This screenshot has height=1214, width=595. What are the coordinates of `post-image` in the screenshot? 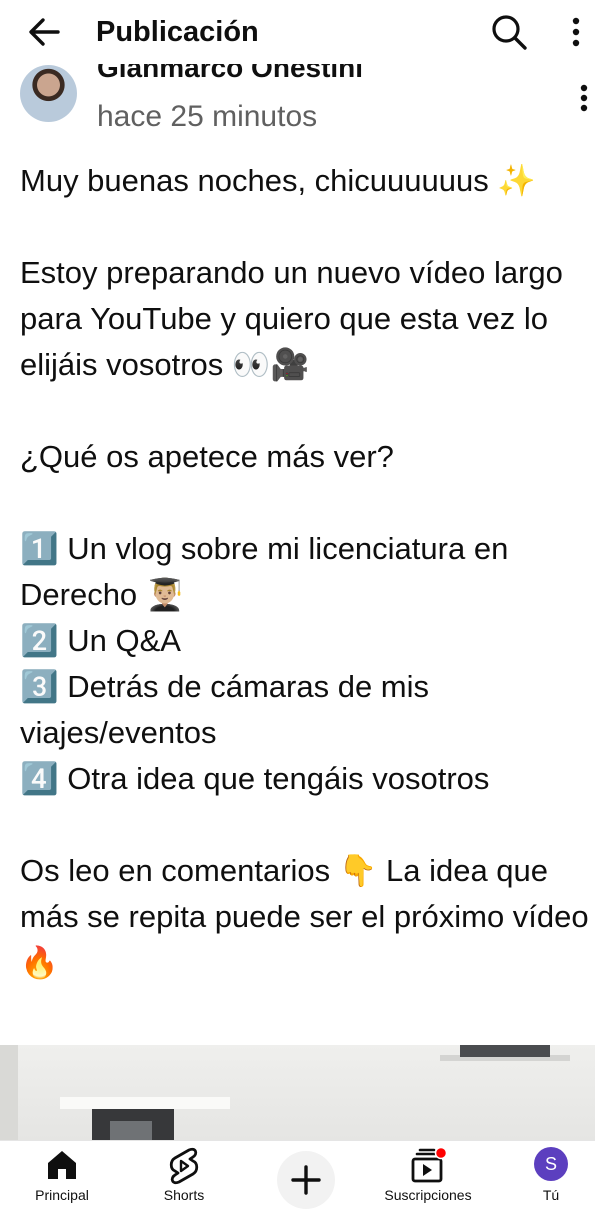 It's located at (297, 1097).